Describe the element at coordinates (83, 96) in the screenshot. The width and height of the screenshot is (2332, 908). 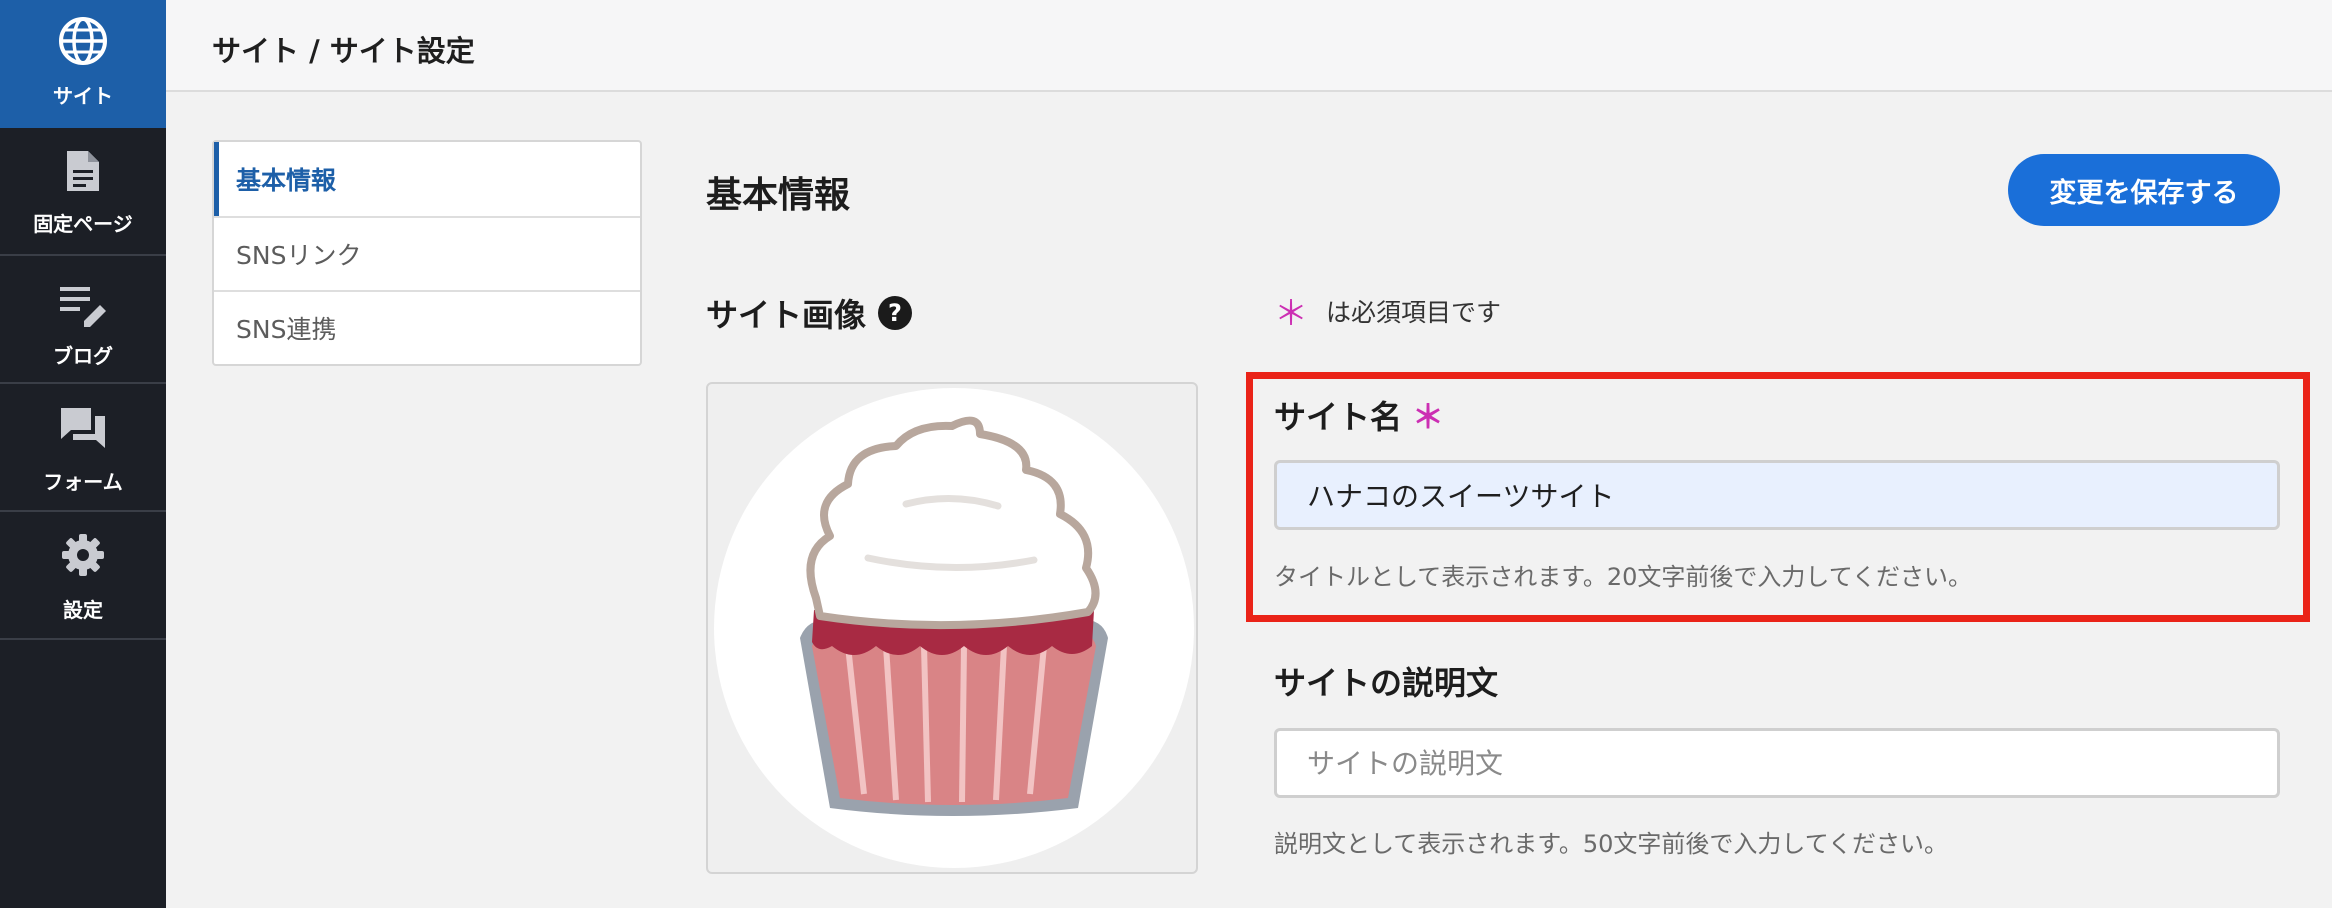
I see `nav-item-label: サイト` at that location.